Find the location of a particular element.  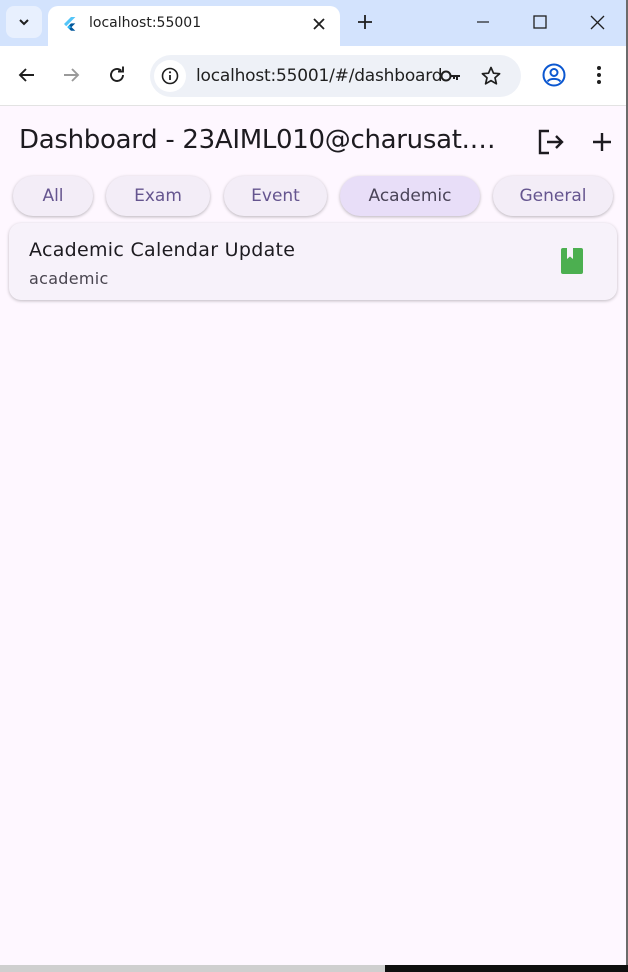

plus-icon is located at coordinates (365, 22).